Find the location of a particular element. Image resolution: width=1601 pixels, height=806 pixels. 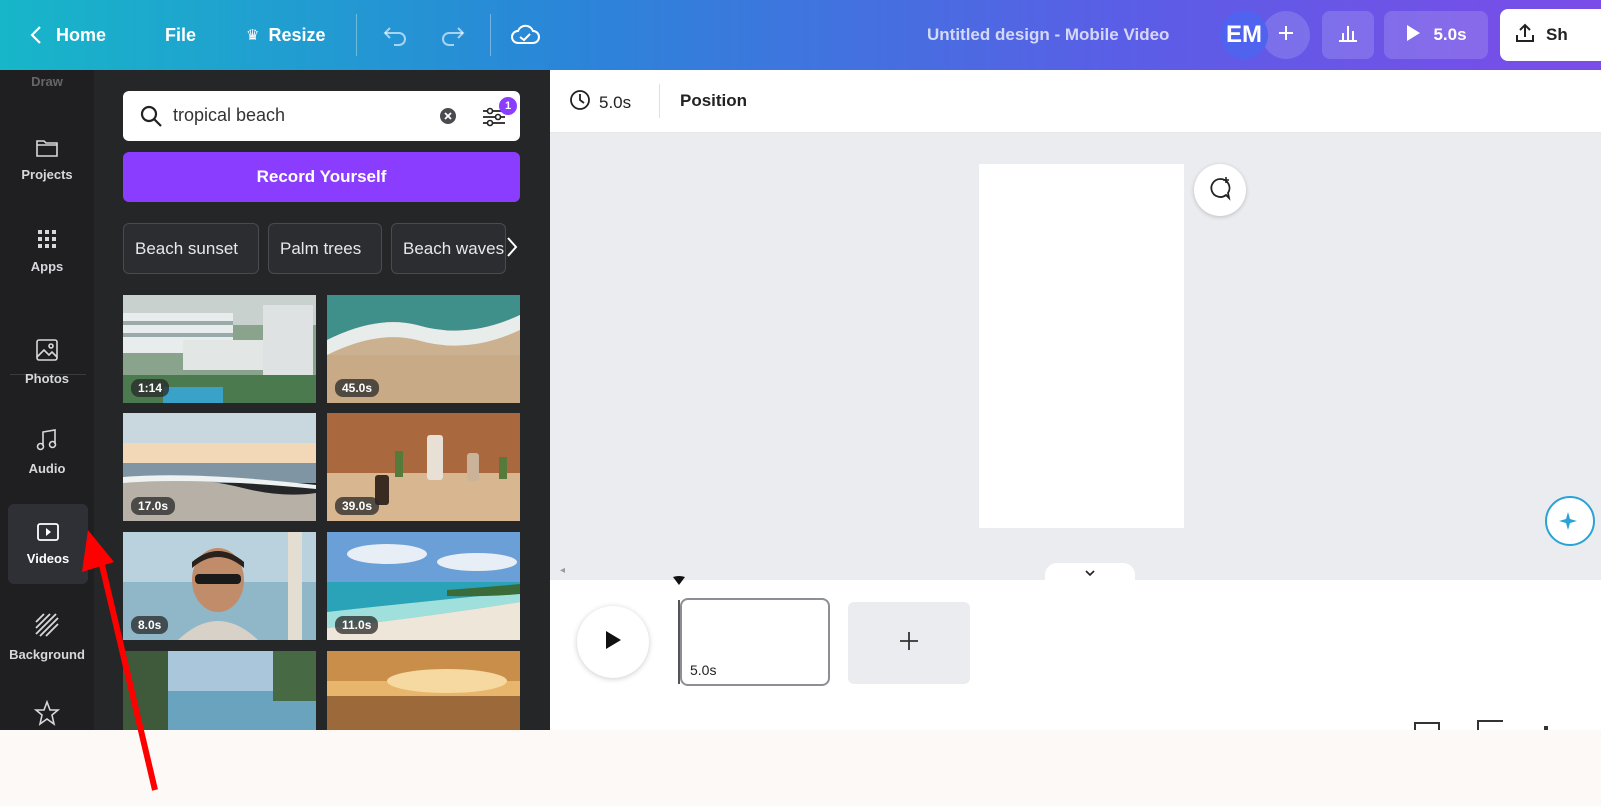

annotation-arrow is located at coordinates (120, 660).